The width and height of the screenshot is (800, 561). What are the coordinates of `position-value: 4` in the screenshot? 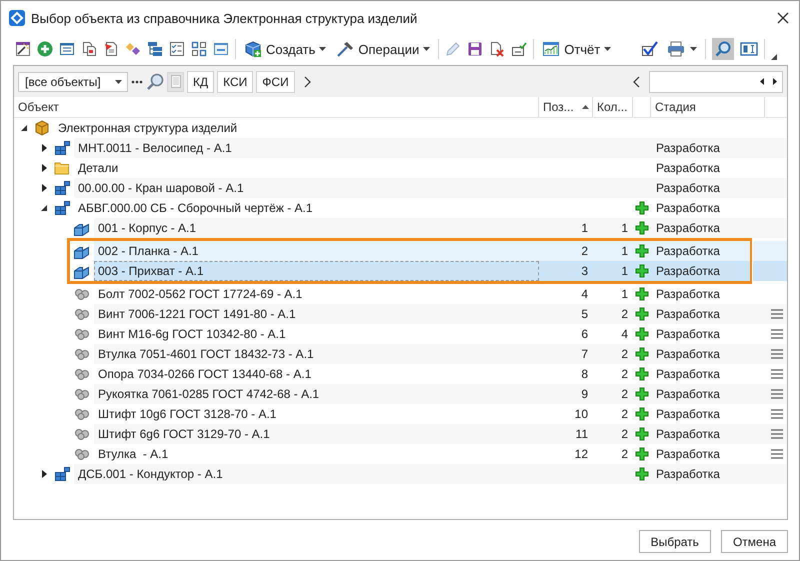 It's located at (584, 294).